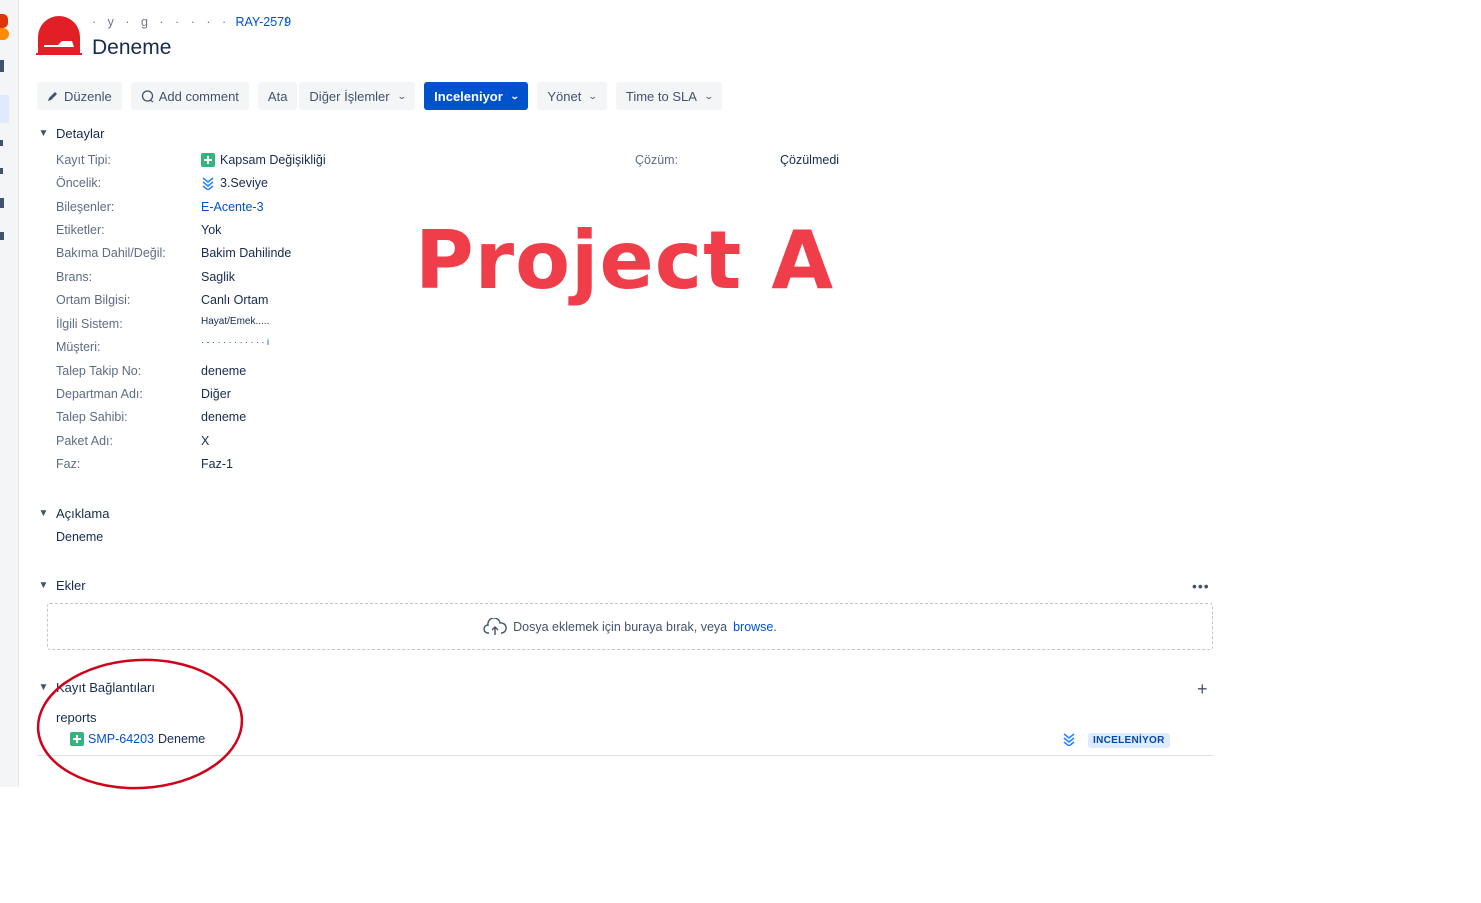 The width and height of the screenshot is (1481, 903). Describe the element at coordinates (79, 537) in the screenshot. I see `description-text: Deneme` at that location.